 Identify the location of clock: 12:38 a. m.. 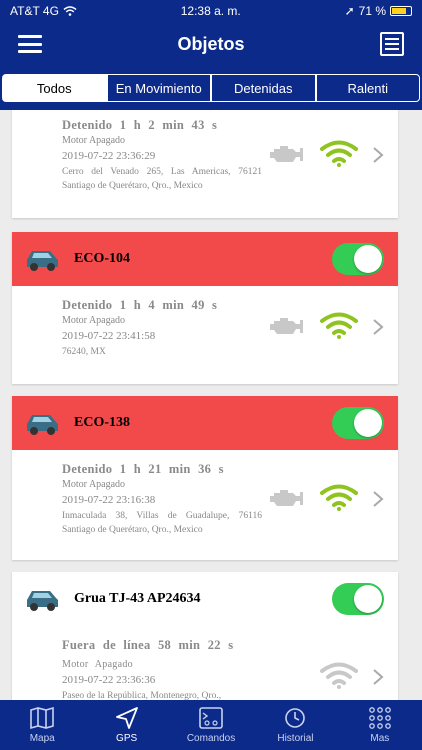
(210, 11).